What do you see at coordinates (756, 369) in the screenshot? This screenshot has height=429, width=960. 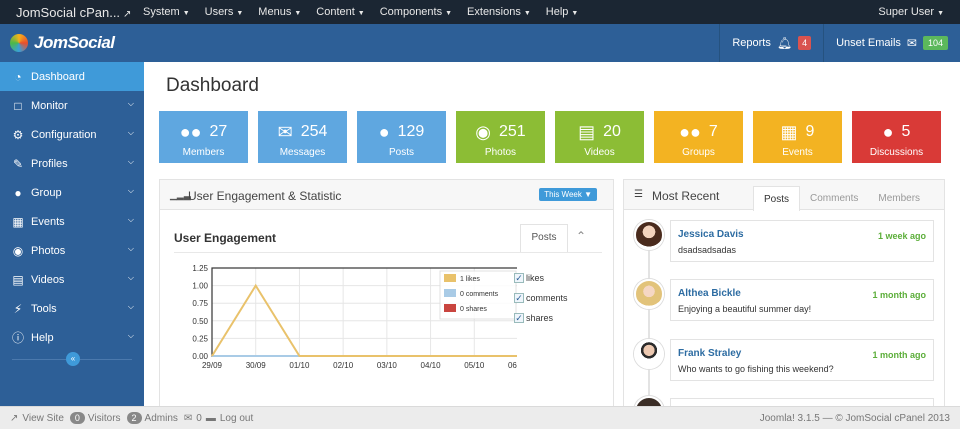 I see `post-message: Who wants to go fishing this weekend?` at bounding box center [756, 369].